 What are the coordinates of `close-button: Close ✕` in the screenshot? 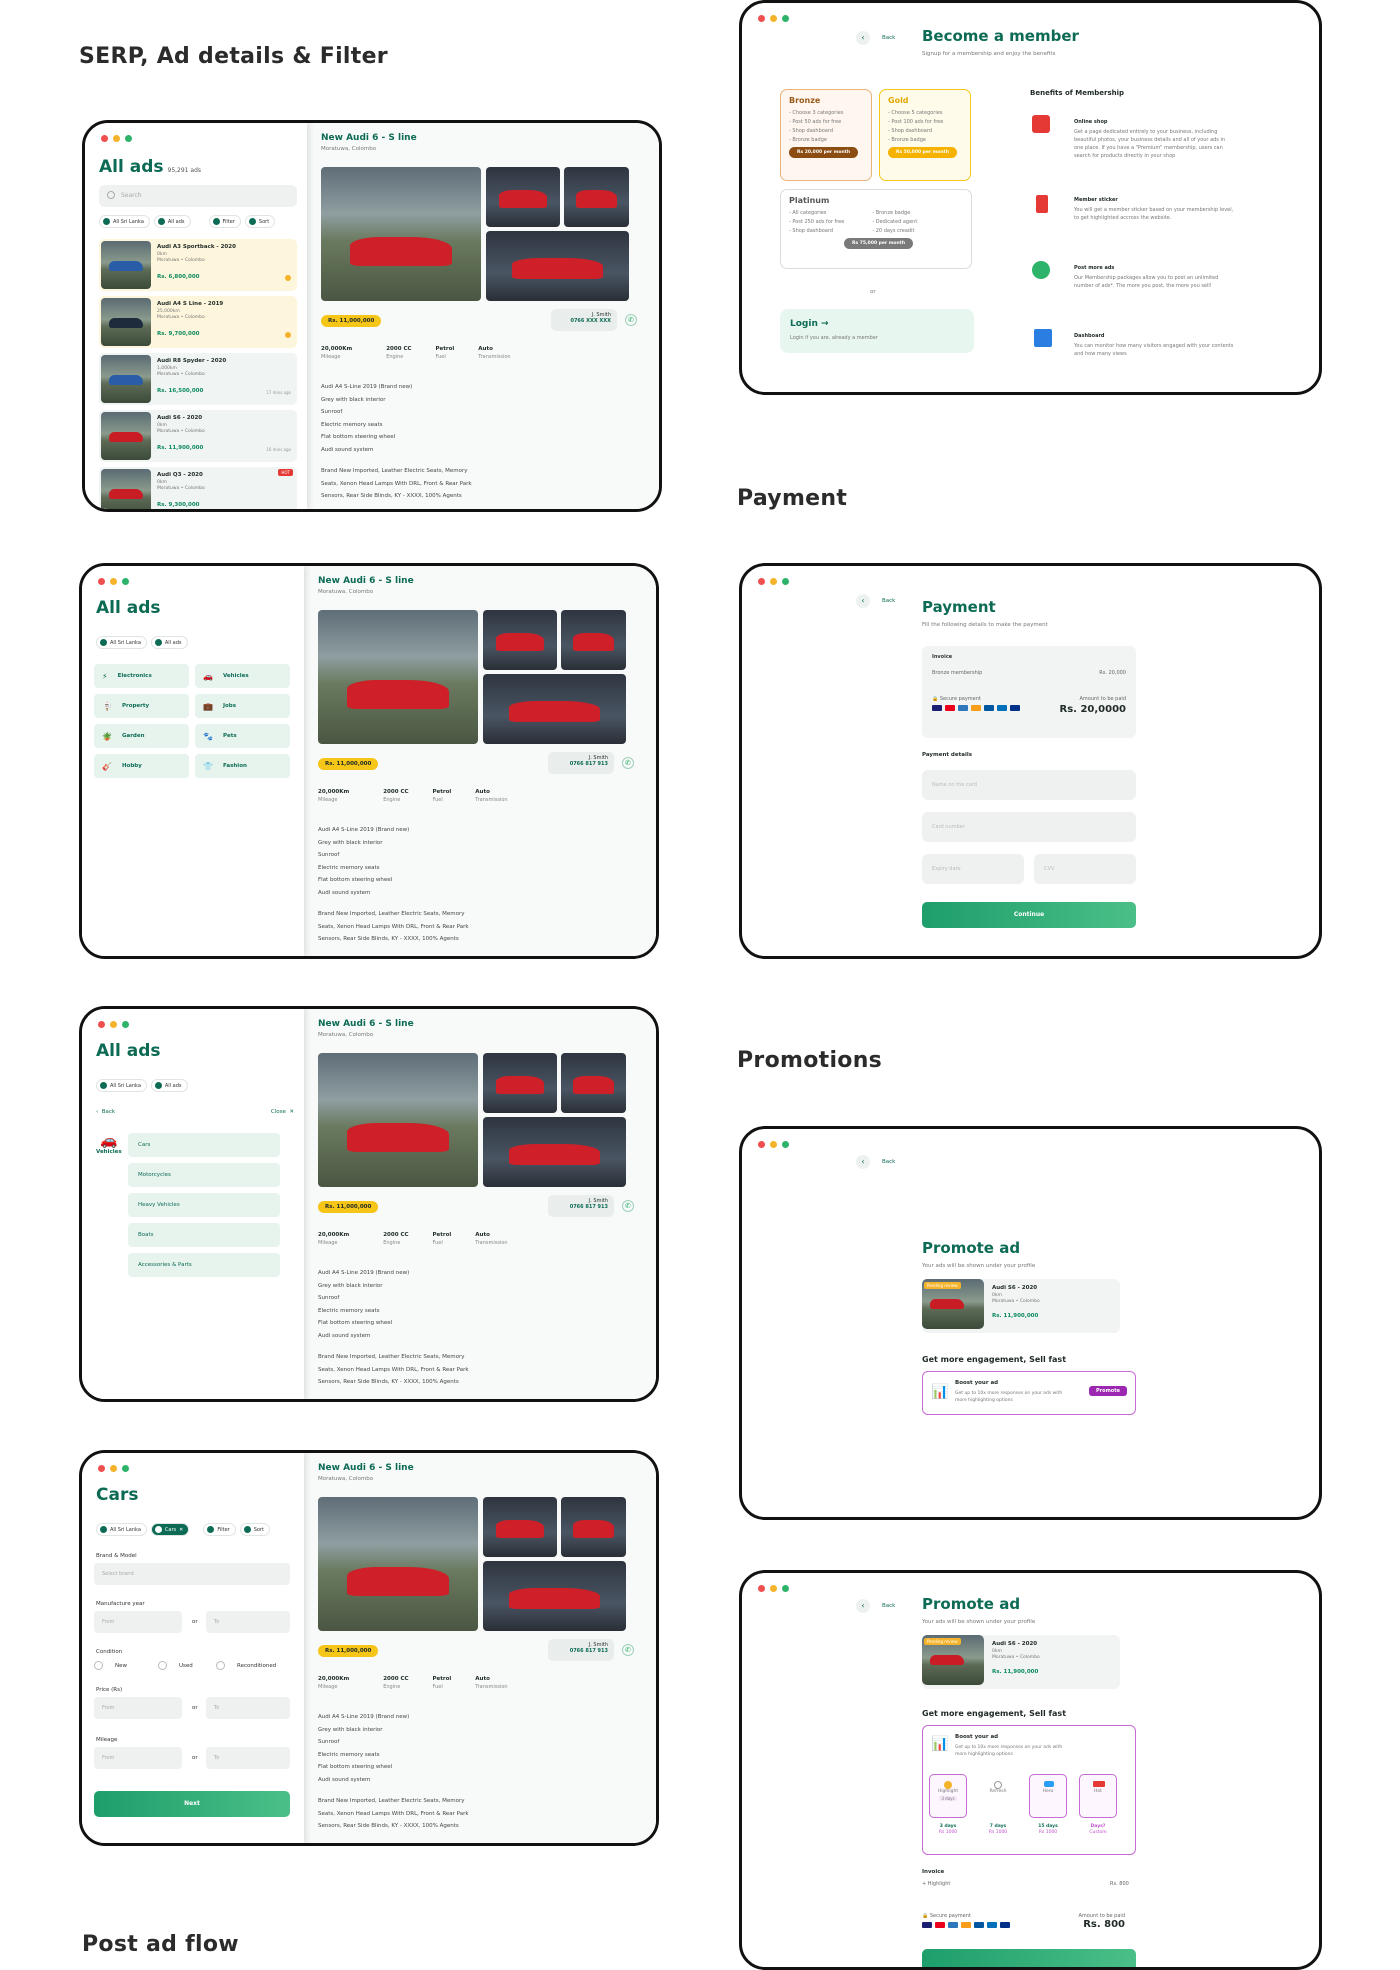 It's located at (282, 1112).